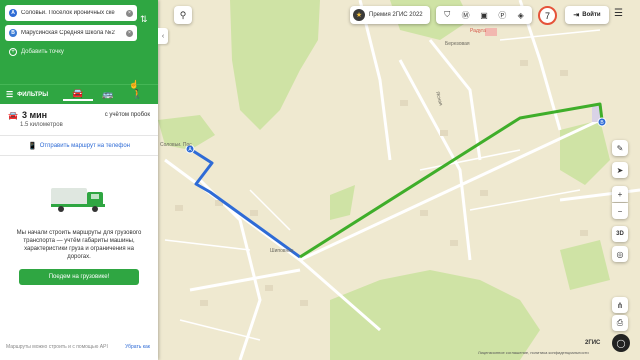 The image size is (640, 360). What do you see at coordinates (68, 33) in the screenshot?
I see `point-b-text: Марусинская Средняя Школа №2` at bounding box center [68, 33].